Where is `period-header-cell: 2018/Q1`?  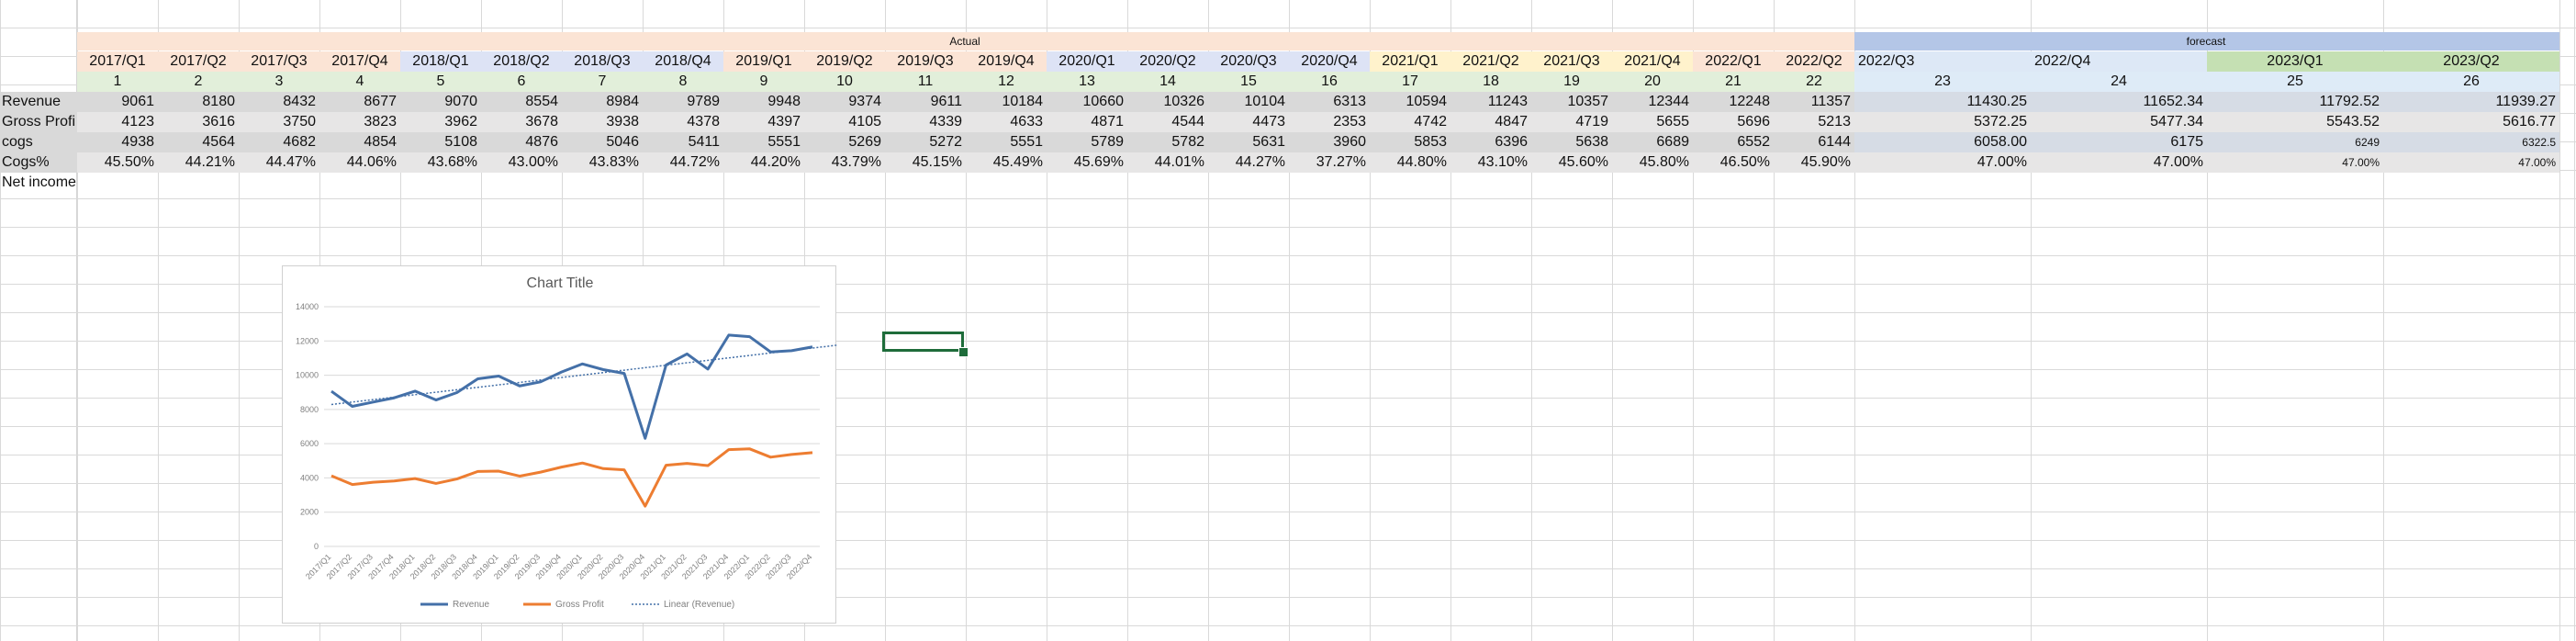
period-header-cell: 2018/Q1 is located at coordinates (440, 61).